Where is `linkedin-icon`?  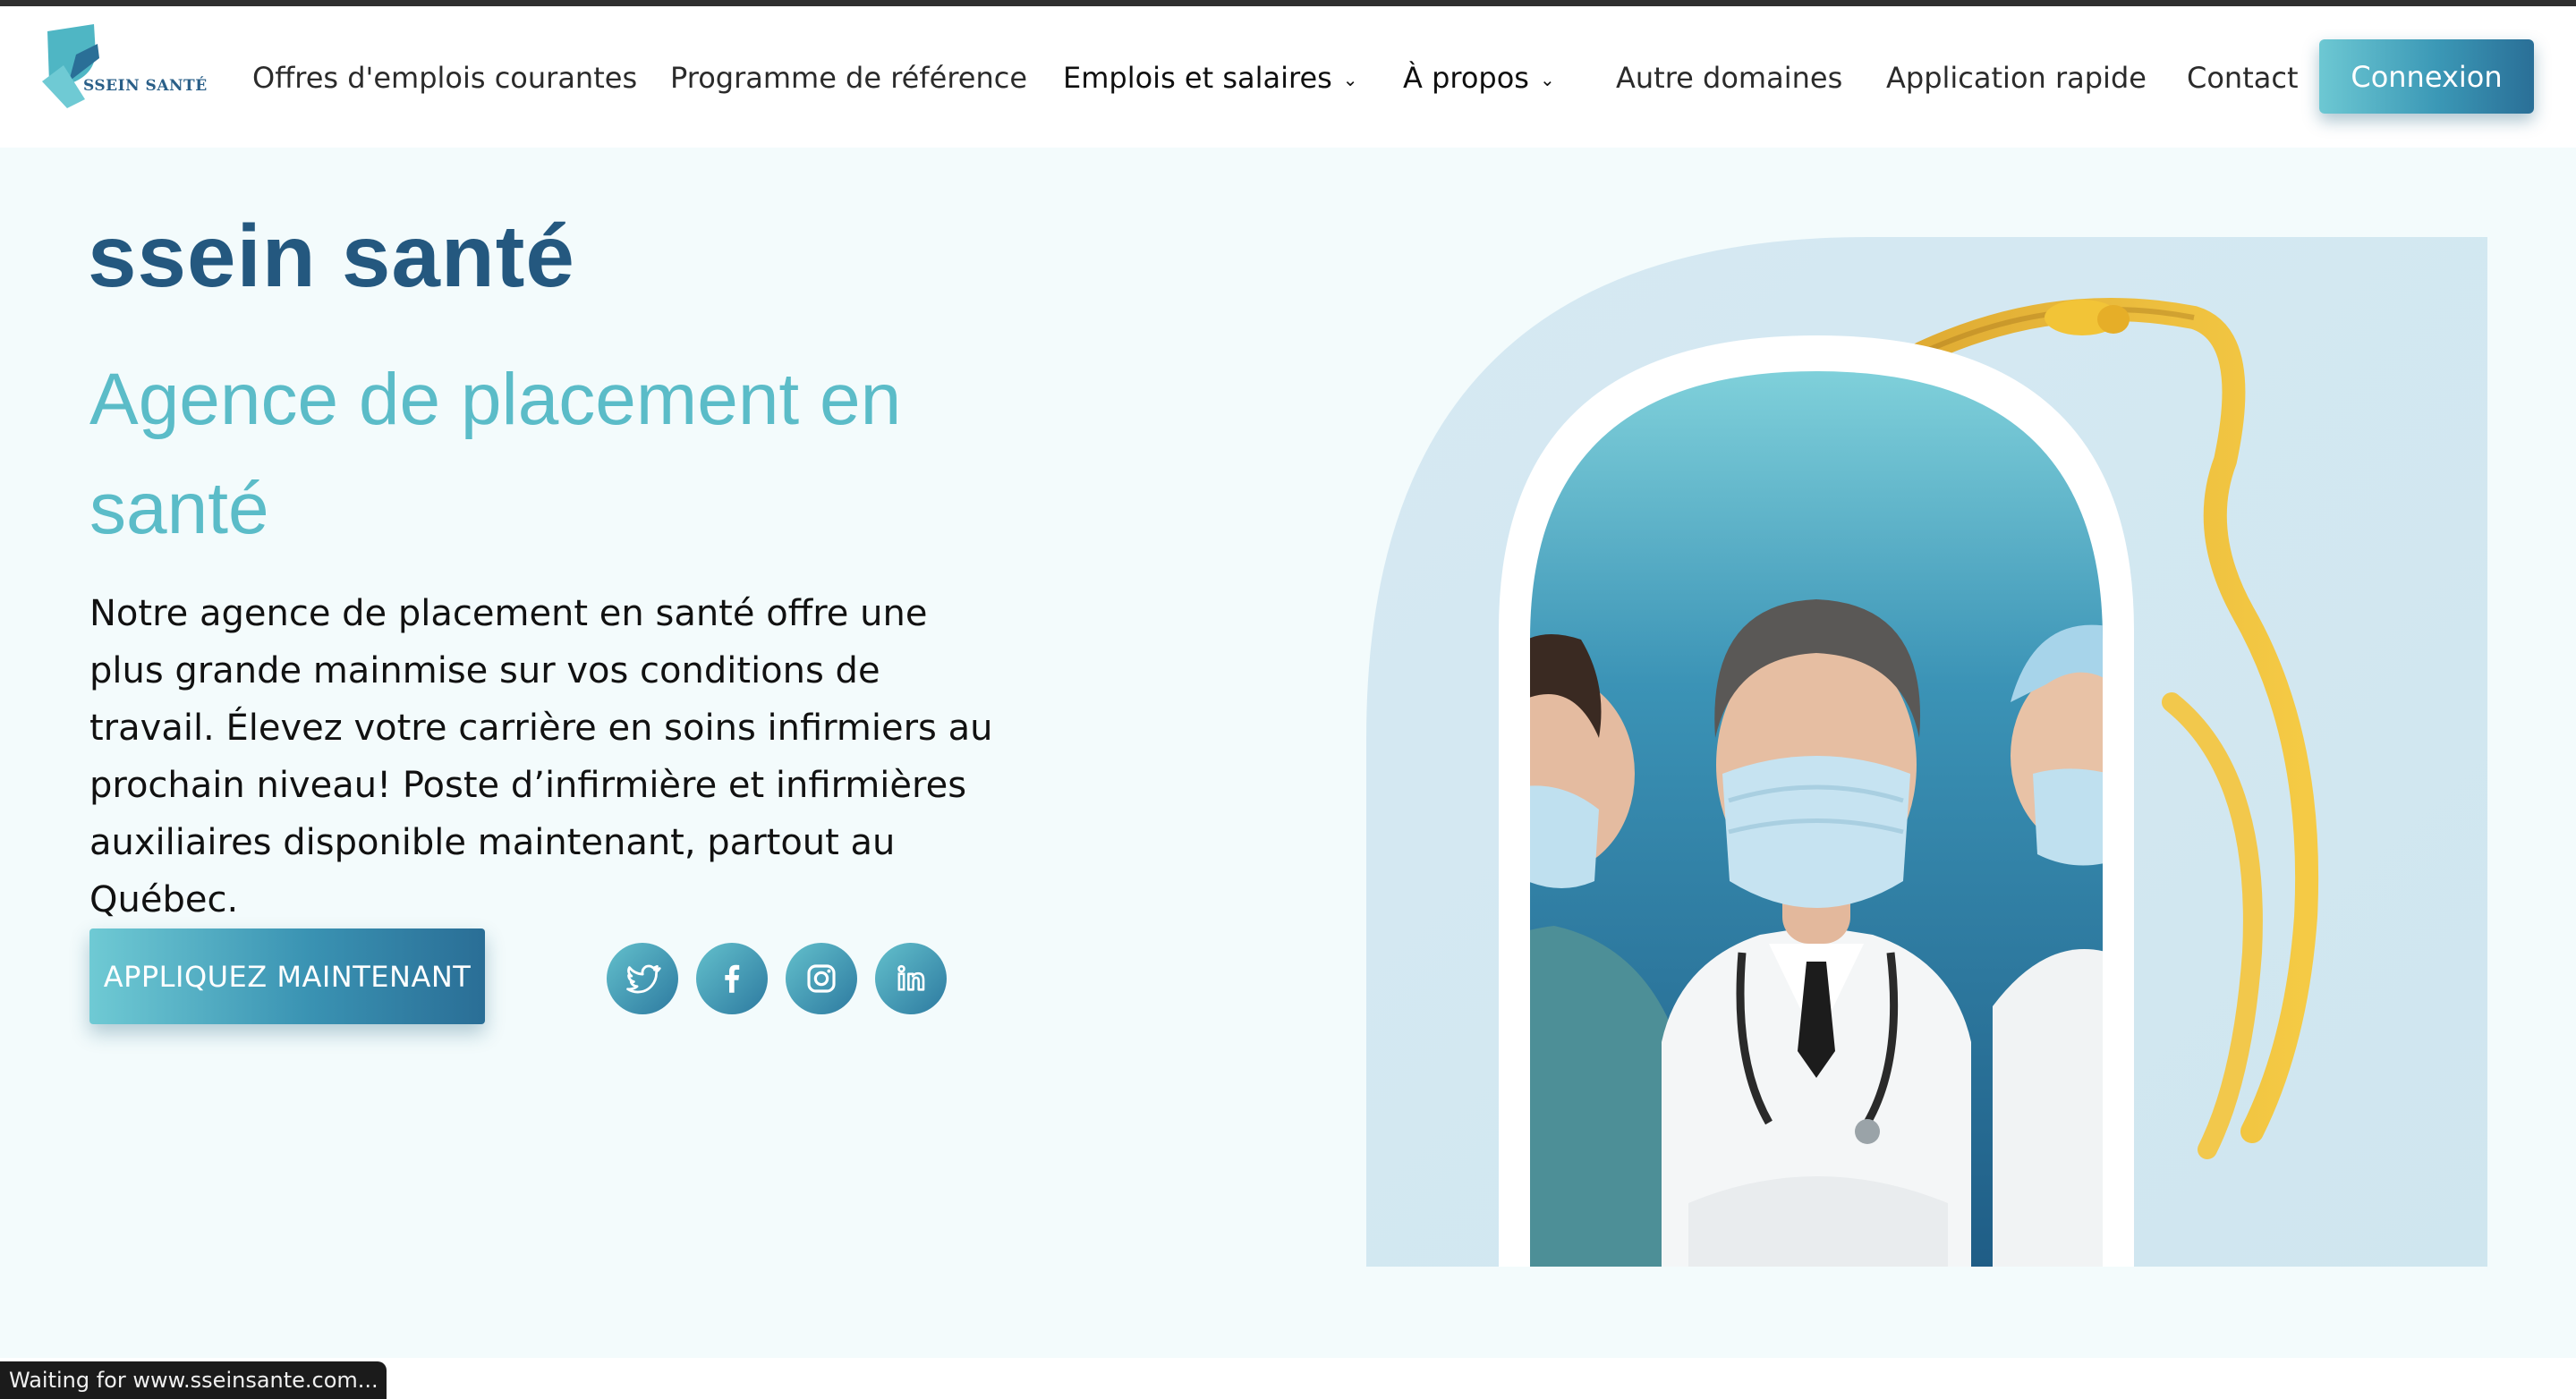 linkedin-icon is located at coordinates (911, 979).